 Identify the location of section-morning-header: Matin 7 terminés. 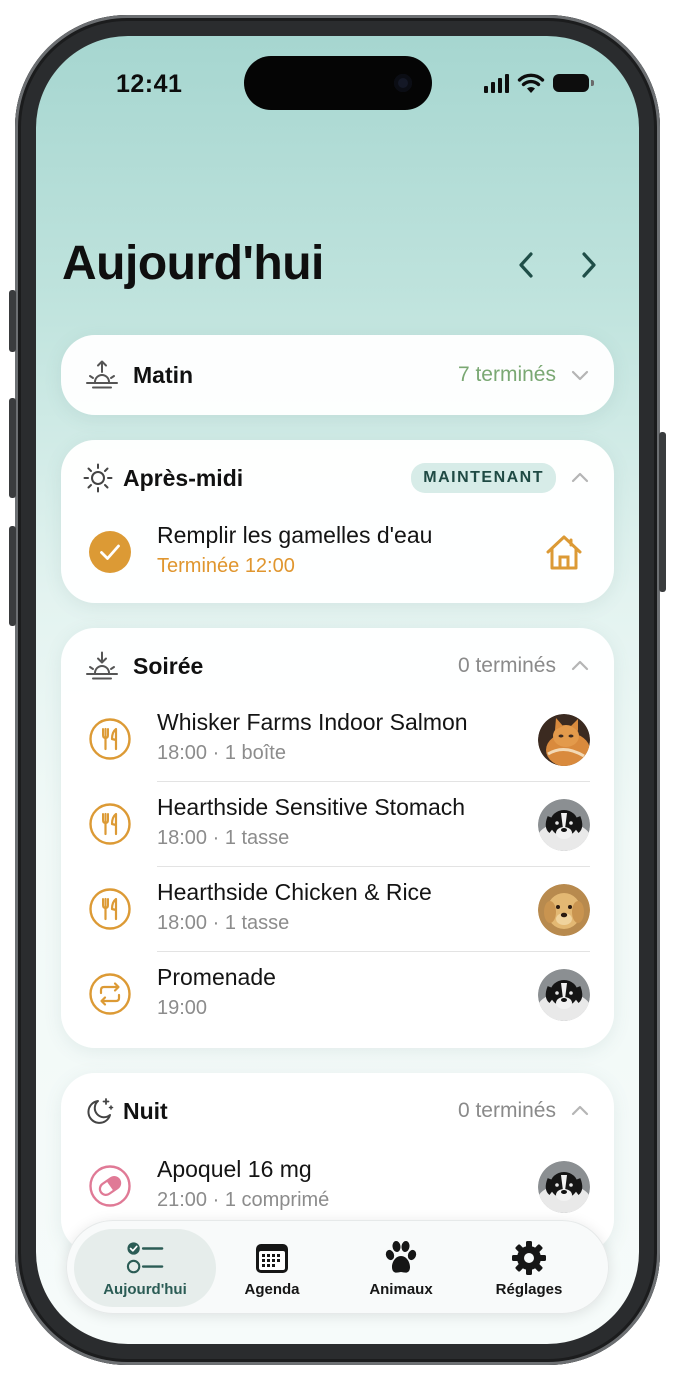
(337, 375).